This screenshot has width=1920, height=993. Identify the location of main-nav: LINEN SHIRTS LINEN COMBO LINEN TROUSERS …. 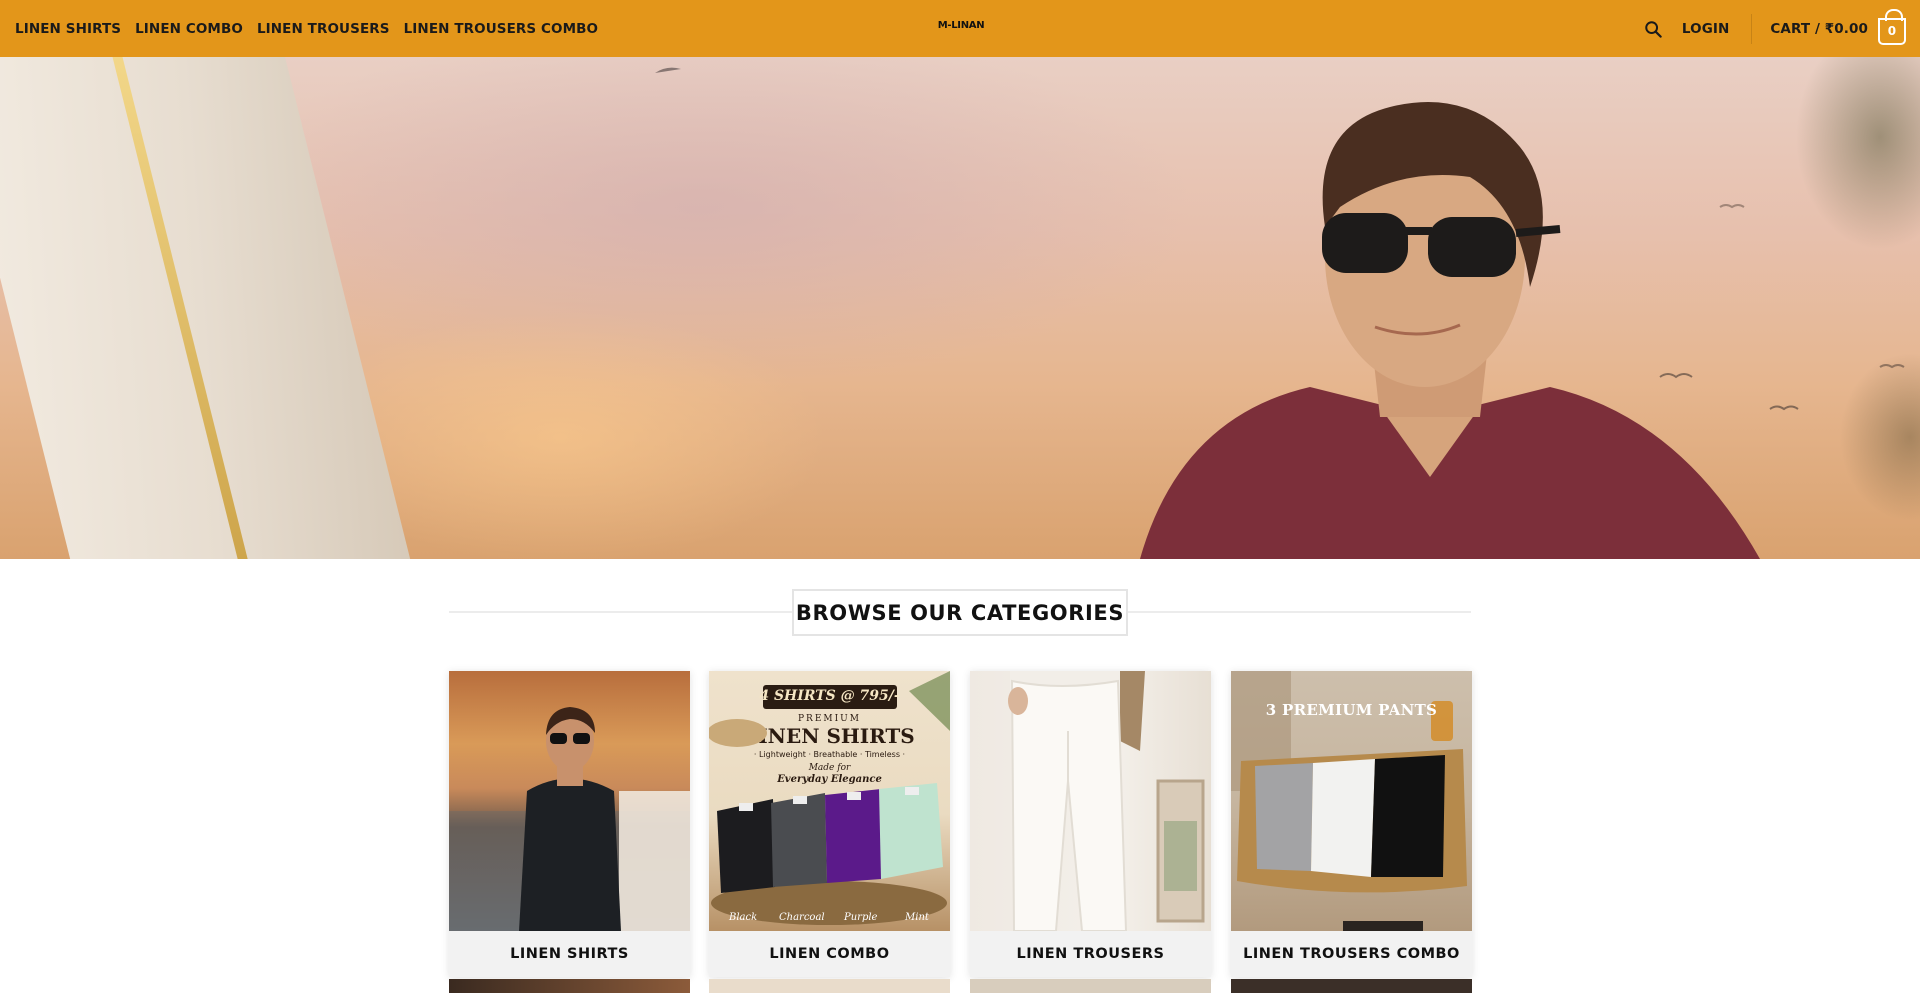
(306, 28).